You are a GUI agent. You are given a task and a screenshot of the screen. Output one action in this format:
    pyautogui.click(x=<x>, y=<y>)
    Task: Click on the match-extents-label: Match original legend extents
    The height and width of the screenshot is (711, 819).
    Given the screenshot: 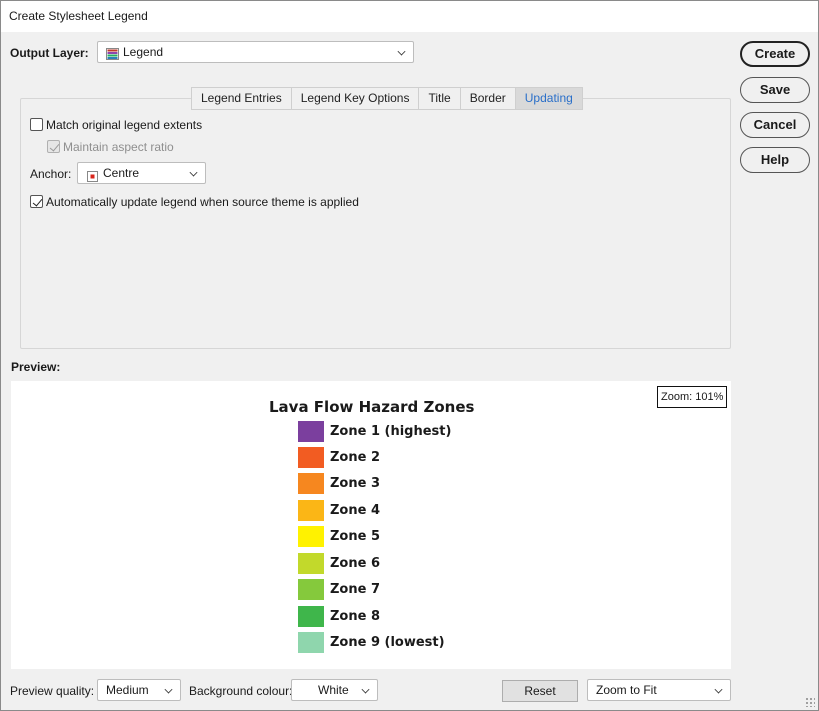 What is the action you would take?
    pyautogui.click(x=124, y=125)
    